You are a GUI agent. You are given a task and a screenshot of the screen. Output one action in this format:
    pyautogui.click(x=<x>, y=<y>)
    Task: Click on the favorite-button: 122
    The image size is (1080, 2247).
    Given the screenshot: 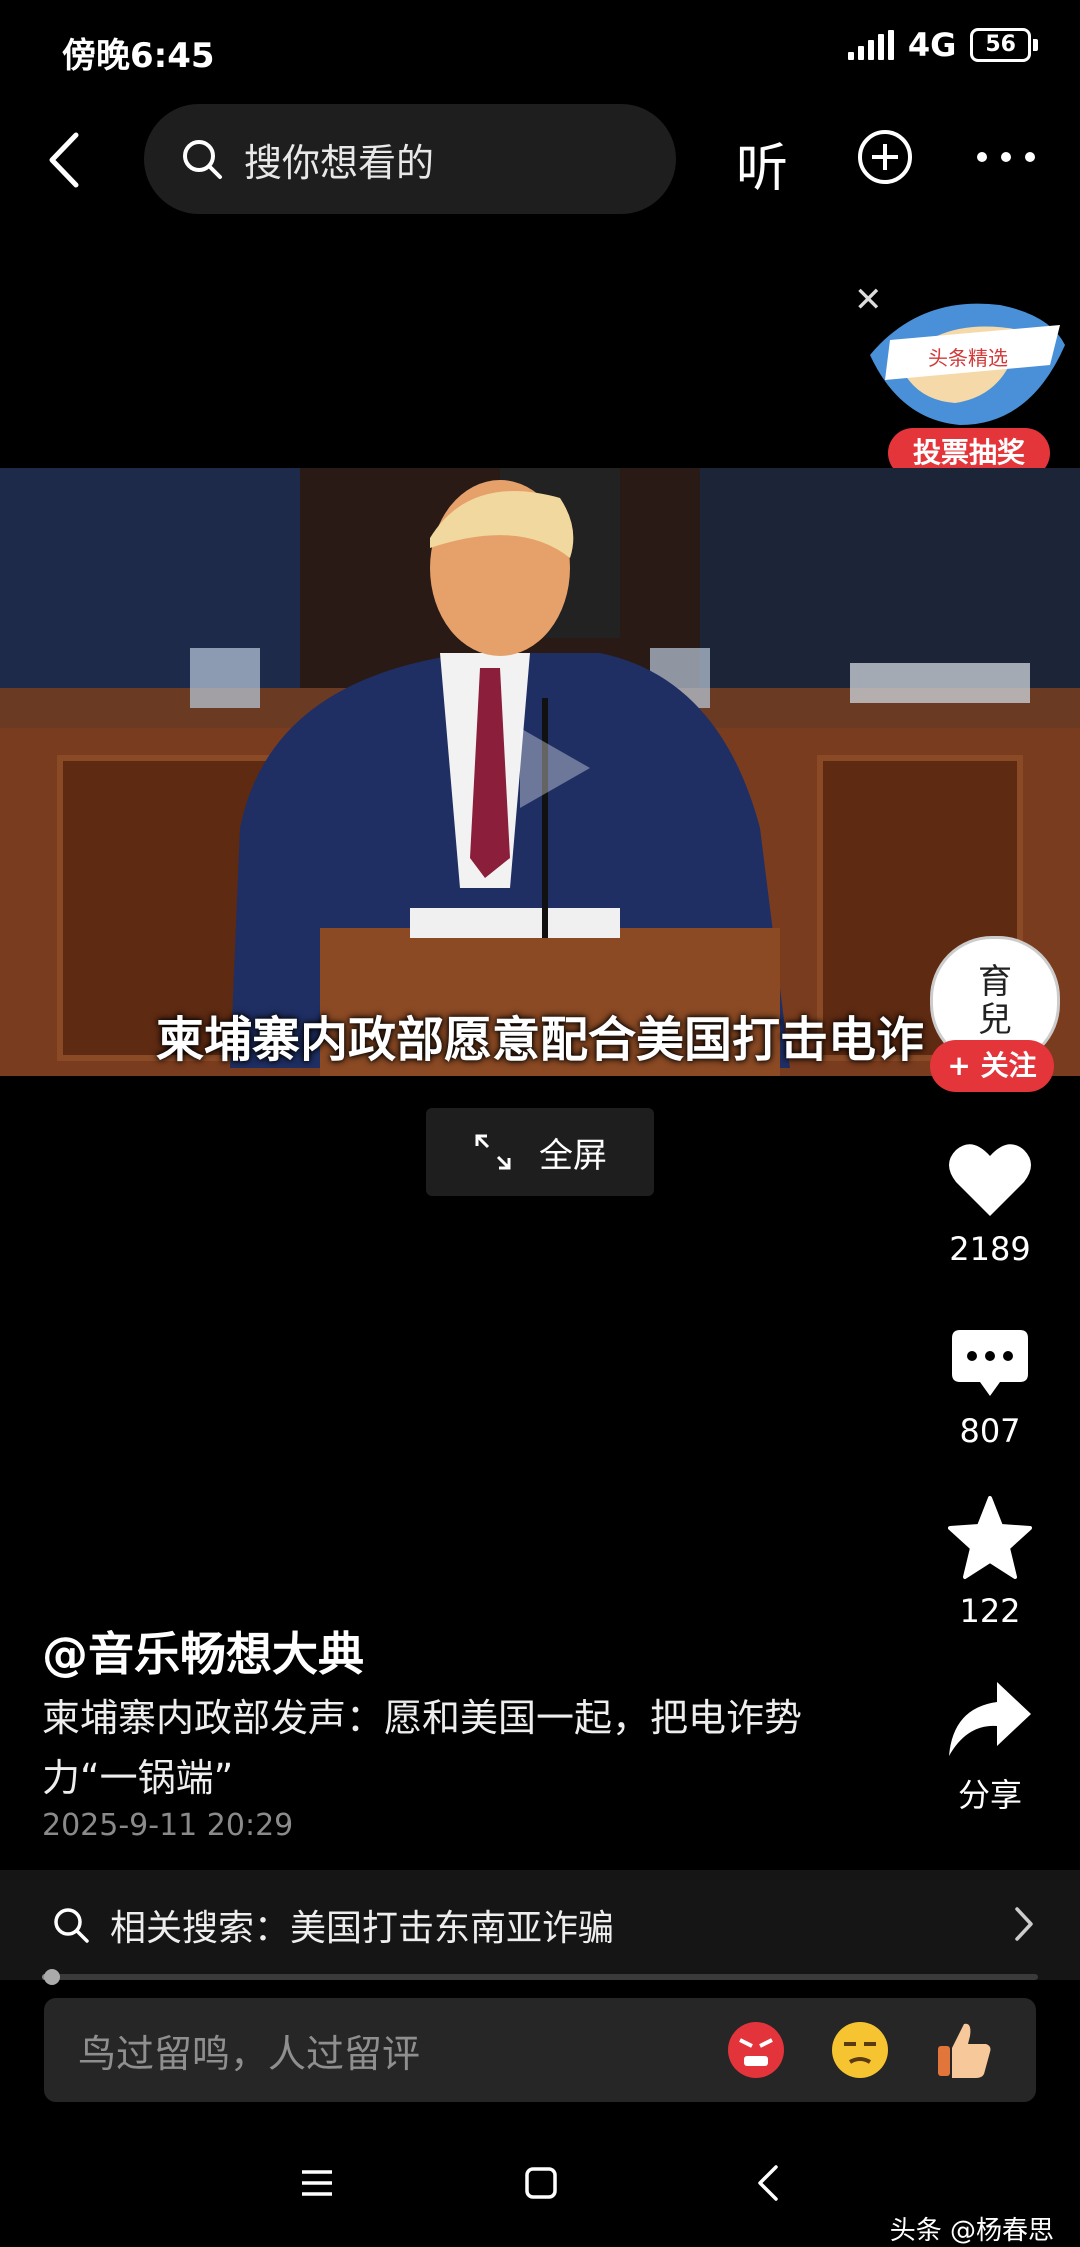 What is the action you would take?
    pyautogui.click(x=990, y=1563)
    